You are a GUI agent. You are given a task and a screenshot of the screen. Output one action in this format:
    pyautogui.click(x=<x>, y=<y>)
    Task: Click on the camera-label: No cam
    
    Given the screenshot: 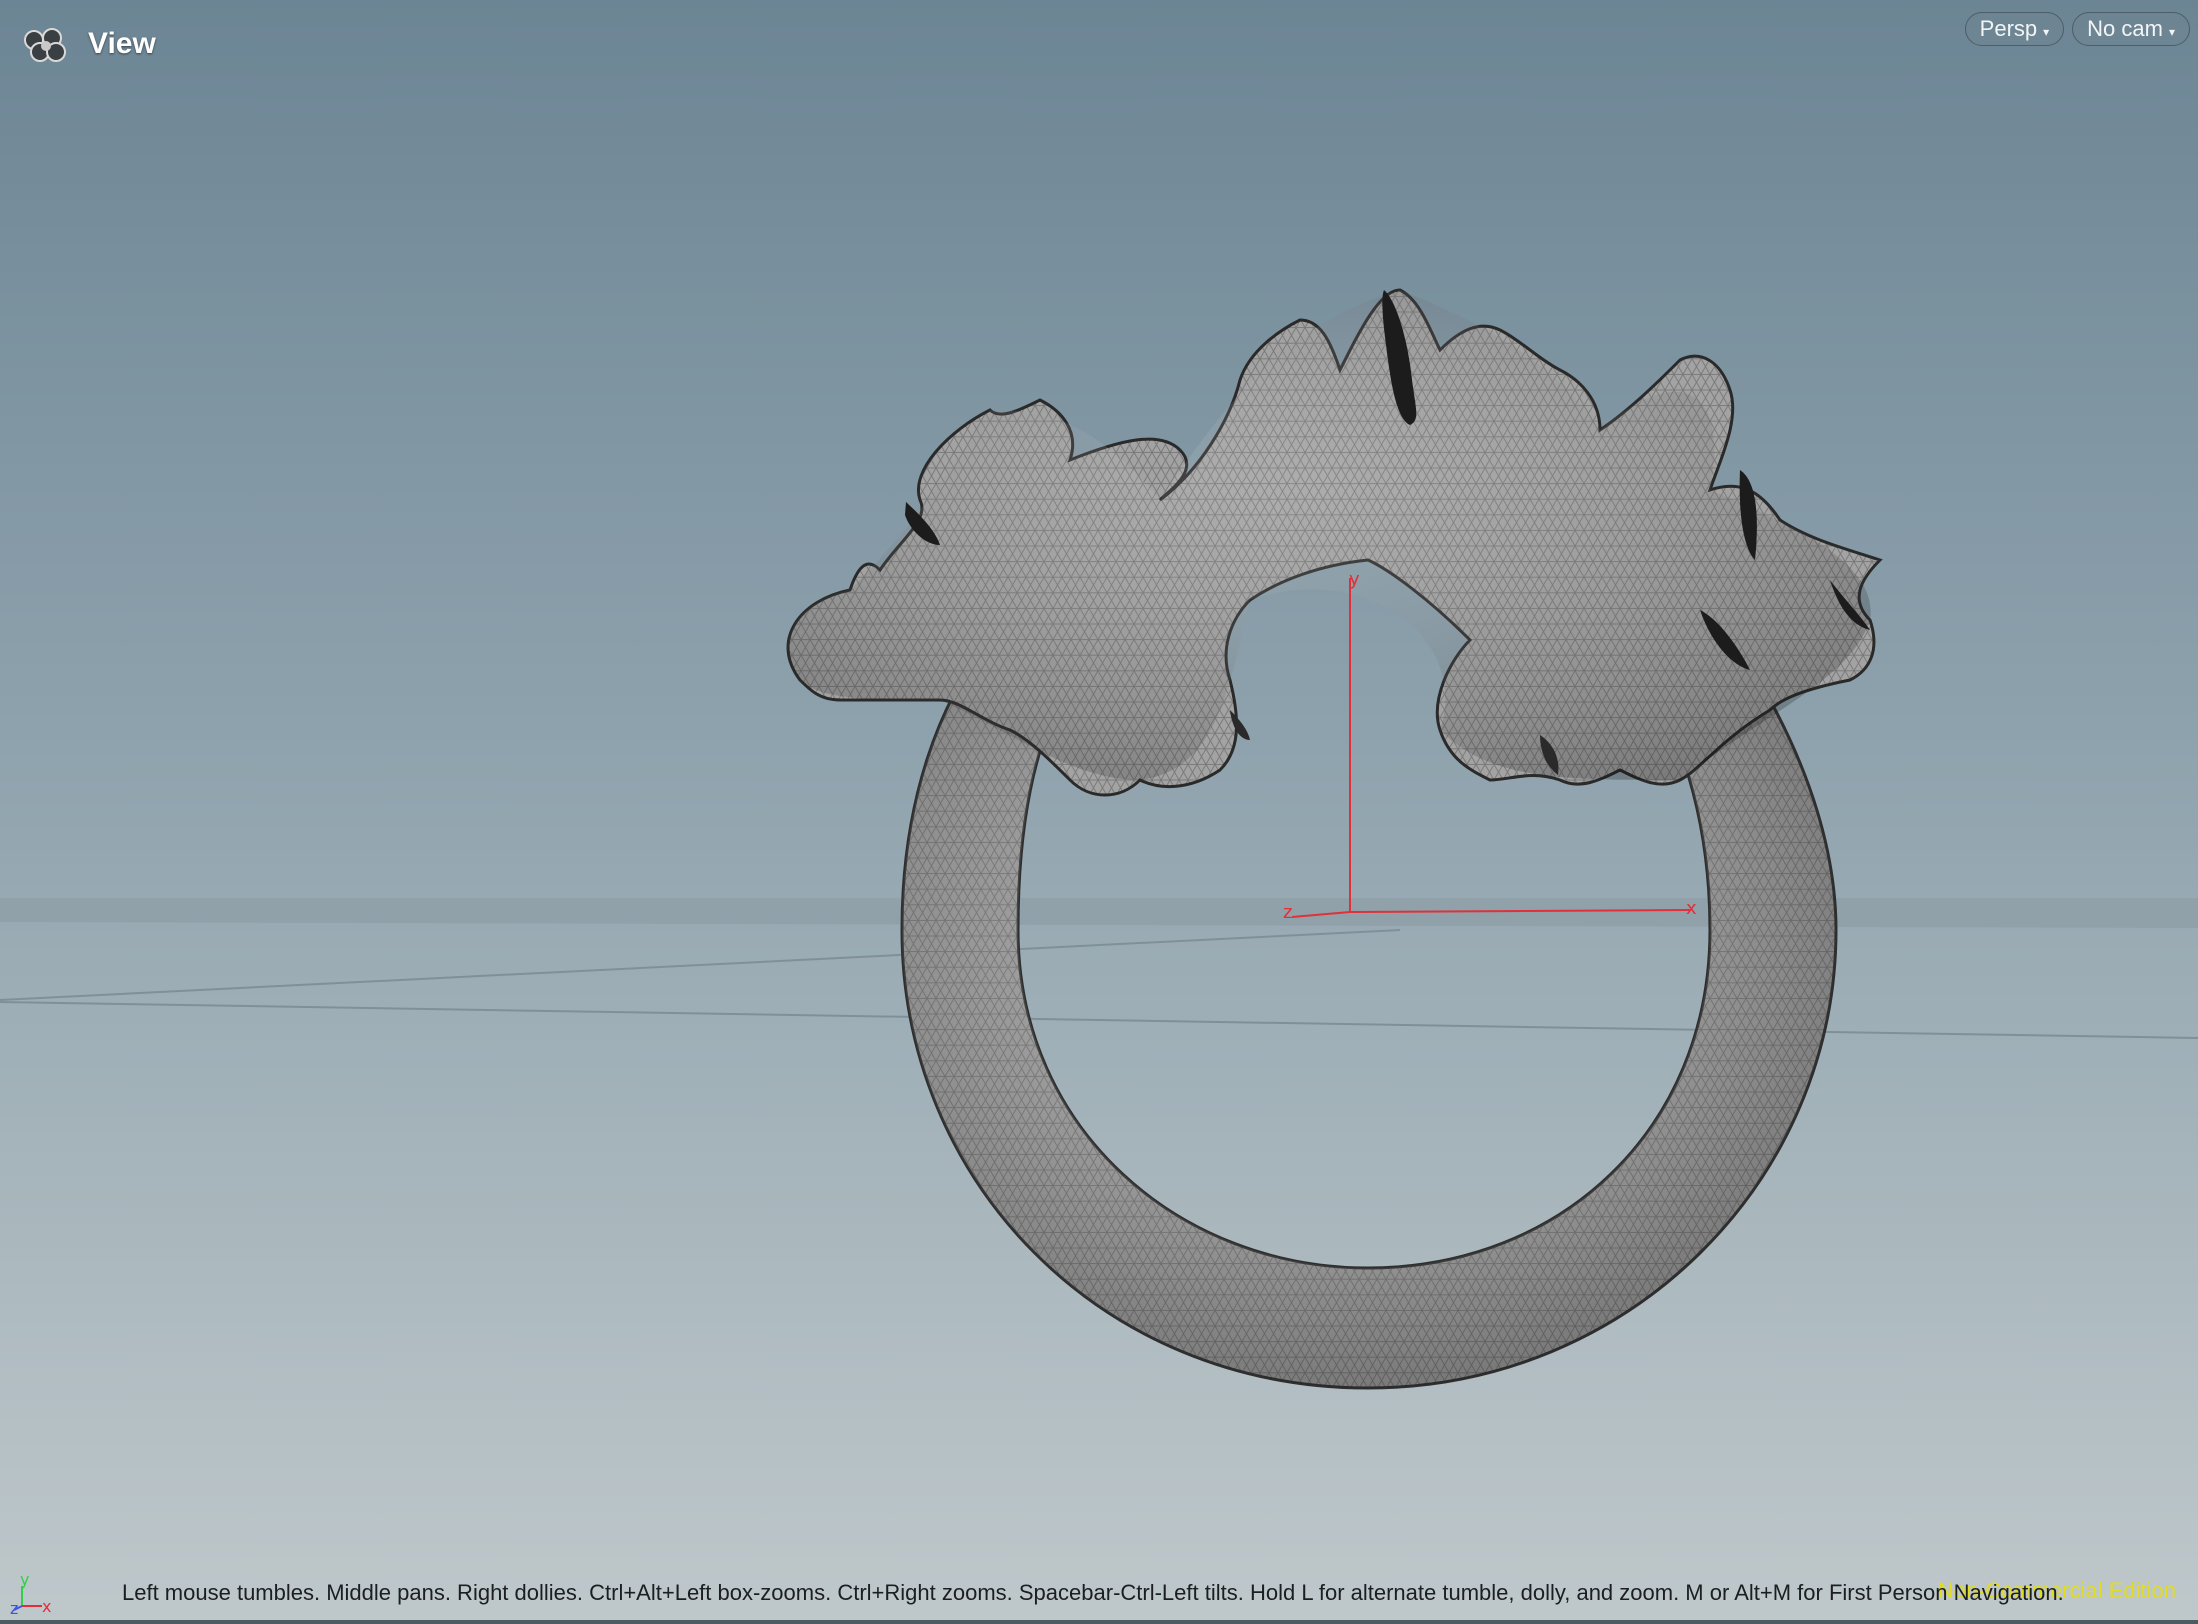 What is the action you would take?
    pyautogui.click(x=2125, y=28)
    